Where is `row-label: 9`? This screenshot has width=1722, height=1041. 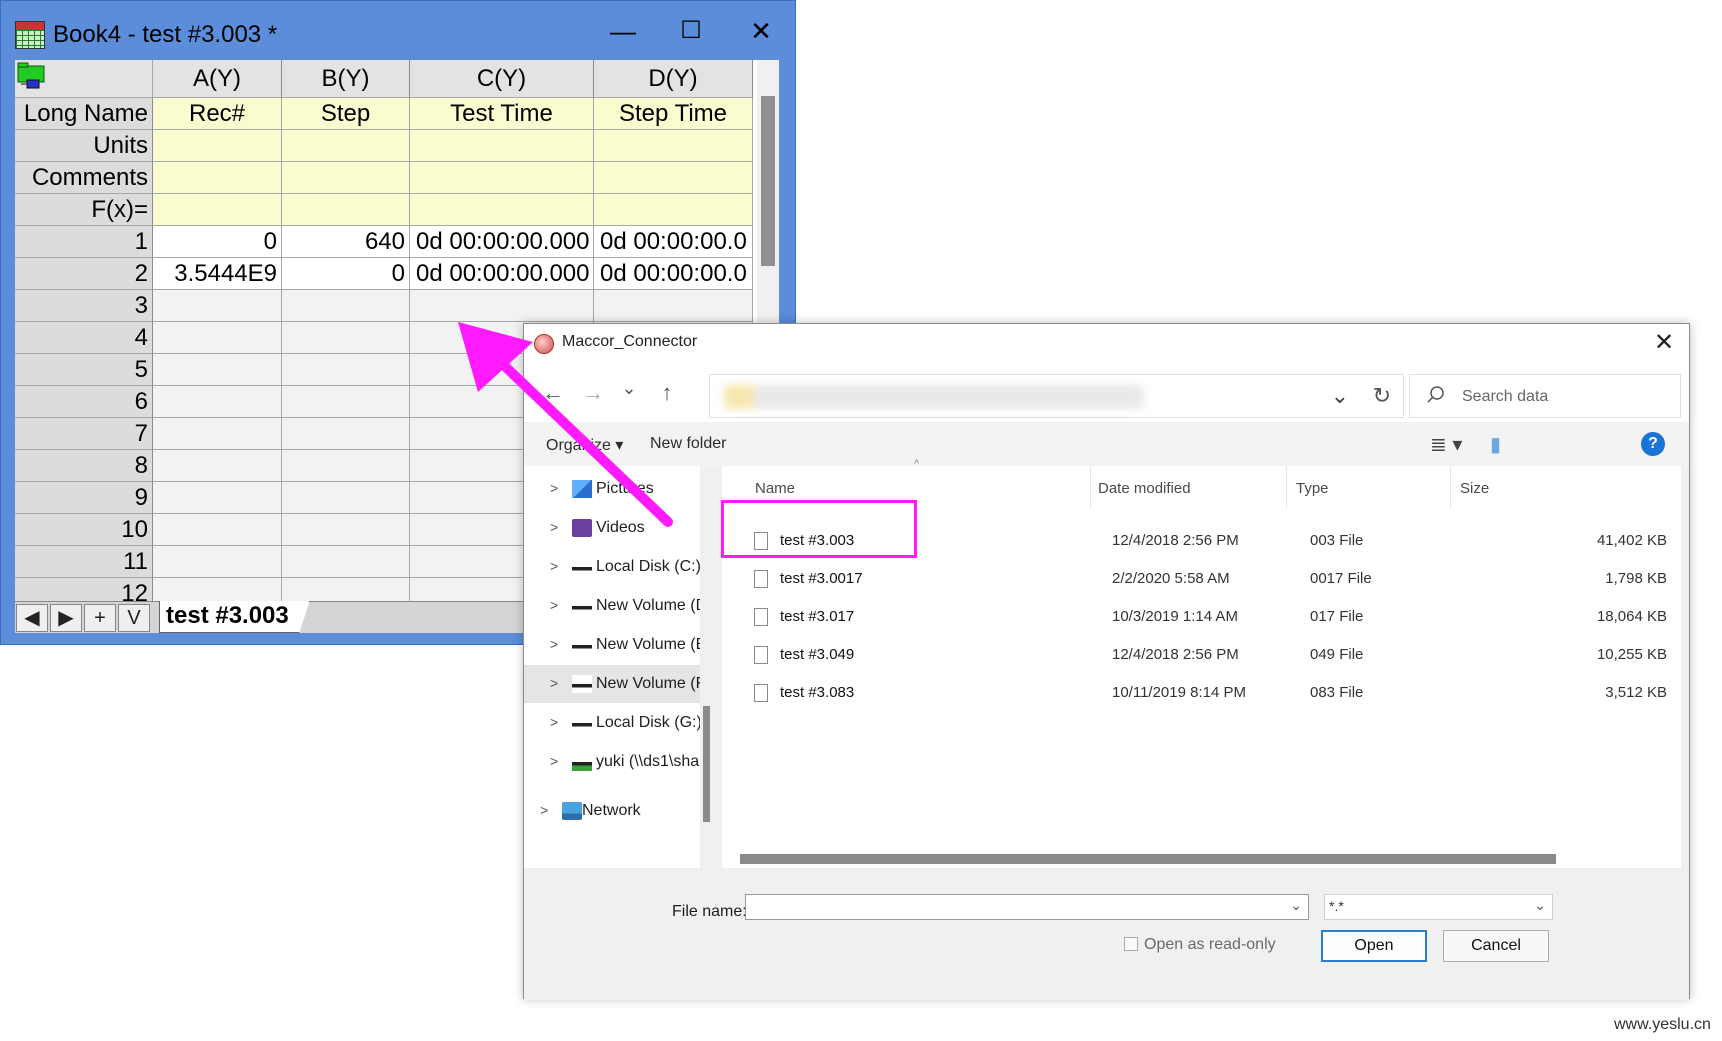
row-label: 9 is located at coordinates (84, 498).